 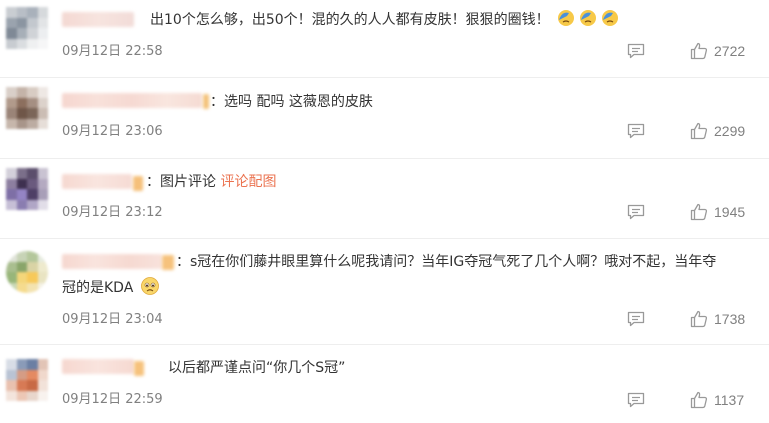 What do you see at coordinates (730, 212) in the screenshot?
I see `like-count: 1945` at bounding box center [730, 212].